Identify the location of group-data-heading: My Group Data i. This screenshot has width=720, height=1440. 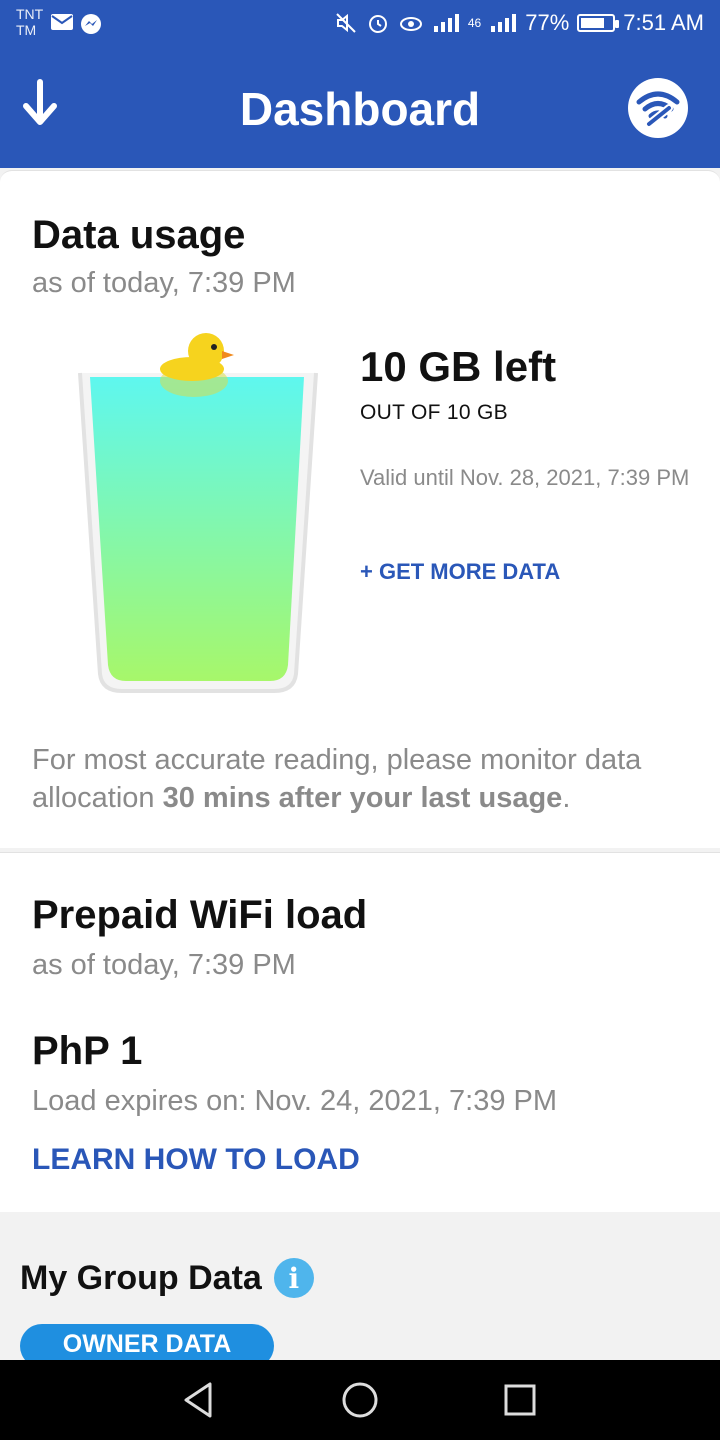
(167, 1278).